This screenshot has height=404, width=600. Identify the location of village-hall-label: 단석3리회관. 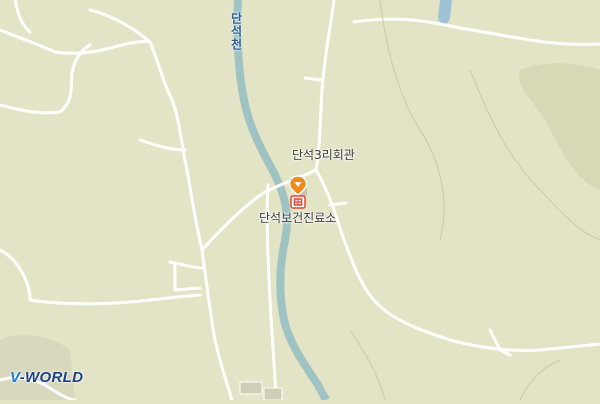
(323, 154).